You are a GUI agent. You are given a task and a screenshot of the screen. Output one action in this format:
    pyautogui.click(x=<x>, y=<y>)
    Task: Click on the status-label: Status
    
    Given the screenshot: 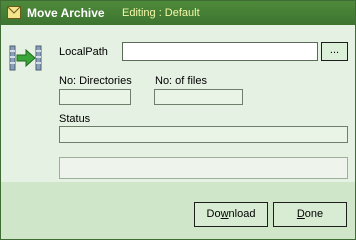 What is the action you would take?
    pyautogui.click(x=75, y=119)
    